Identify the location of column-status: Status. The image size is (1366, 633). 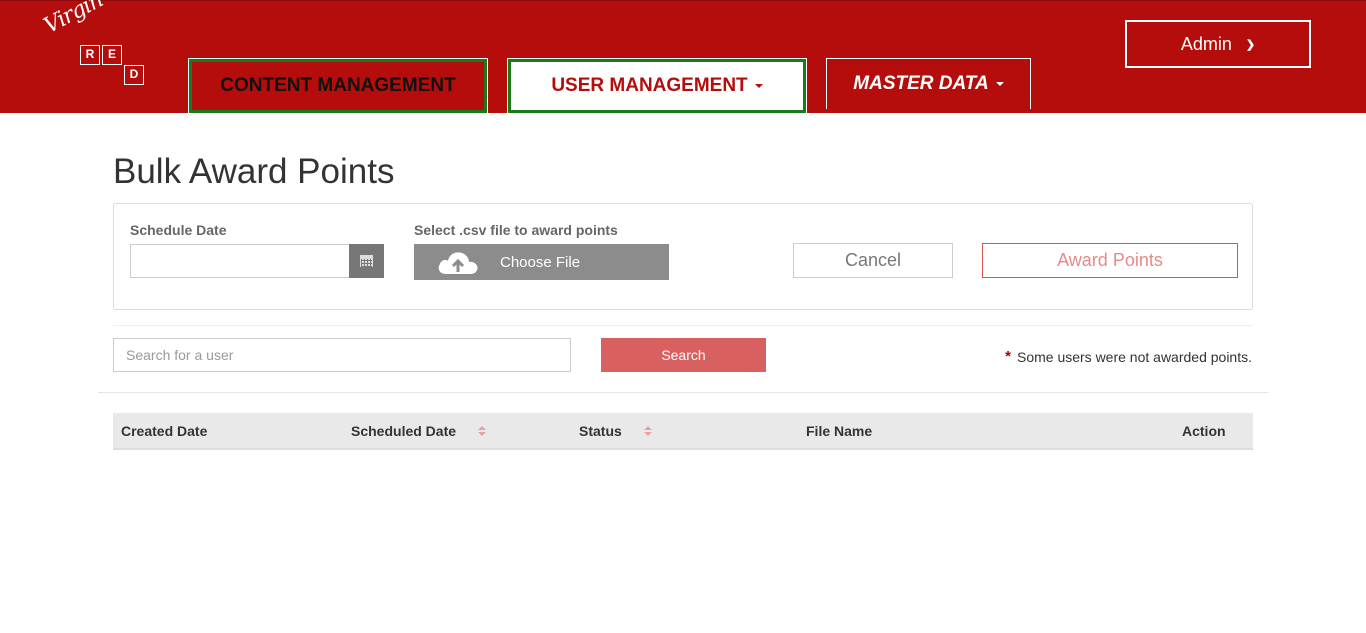
(615, 430).